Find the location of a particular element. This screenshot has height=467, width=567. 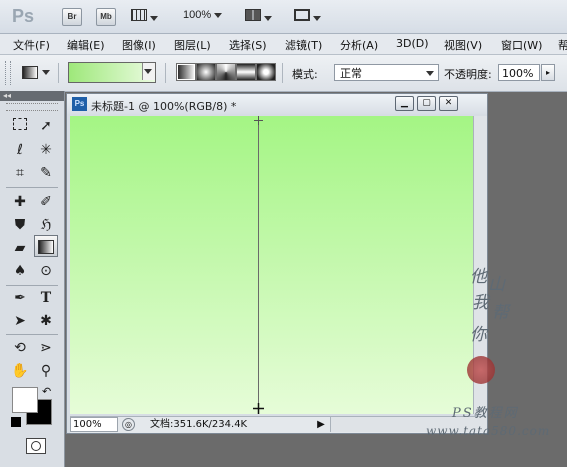

play-icon: ▶ is located at coordinates (321, 424).